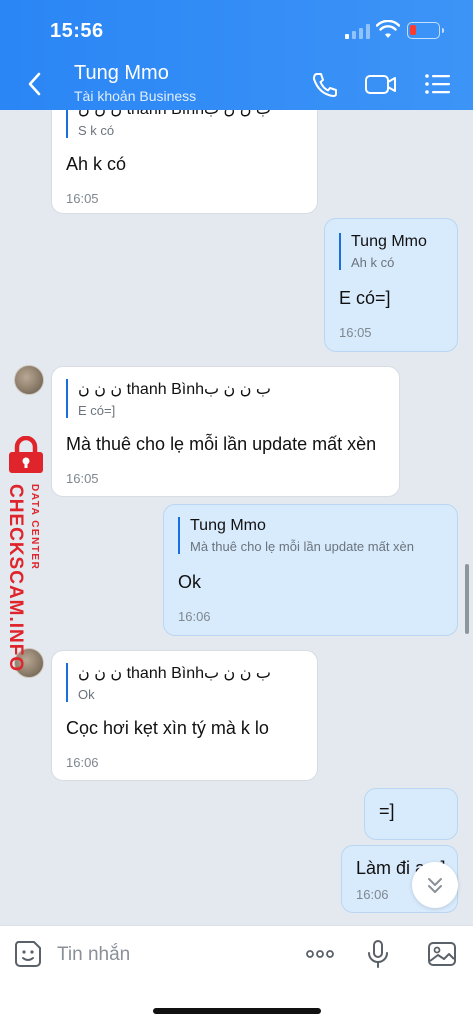 Image resolution: width=473 pixels, height=1024 pixels. I want to click on chat-title: Tung Mmo, so click(121, 73).